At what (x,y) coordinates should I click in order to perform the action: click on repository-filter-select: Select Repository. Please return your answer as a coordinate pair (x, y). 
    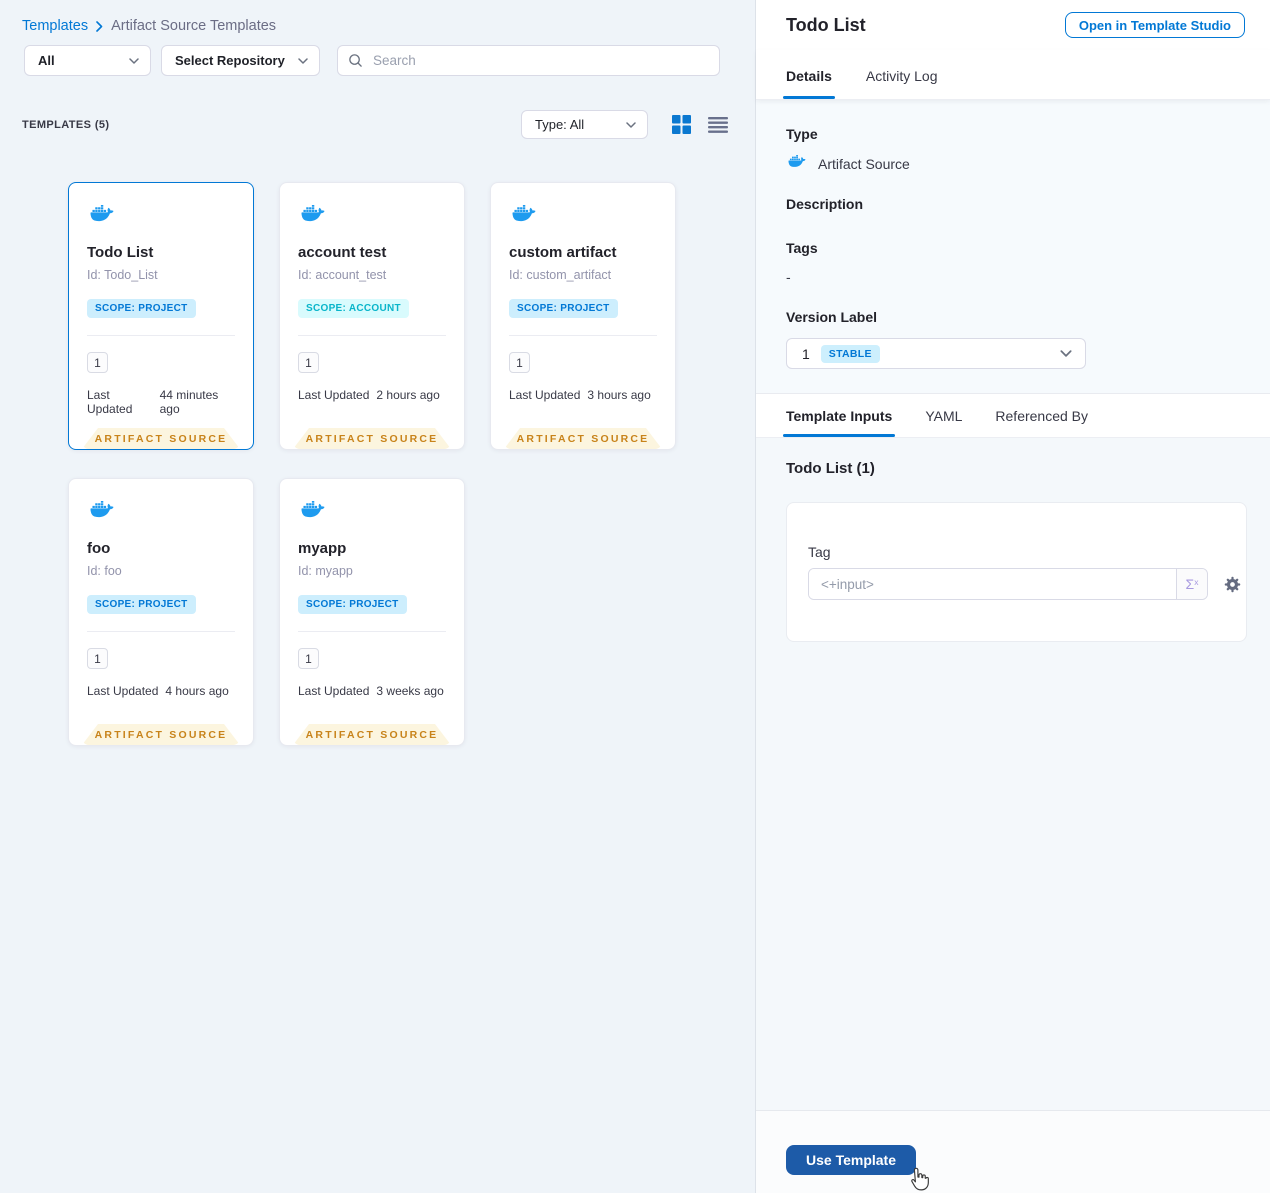
    Looking at the image, I should click on (240, 60).